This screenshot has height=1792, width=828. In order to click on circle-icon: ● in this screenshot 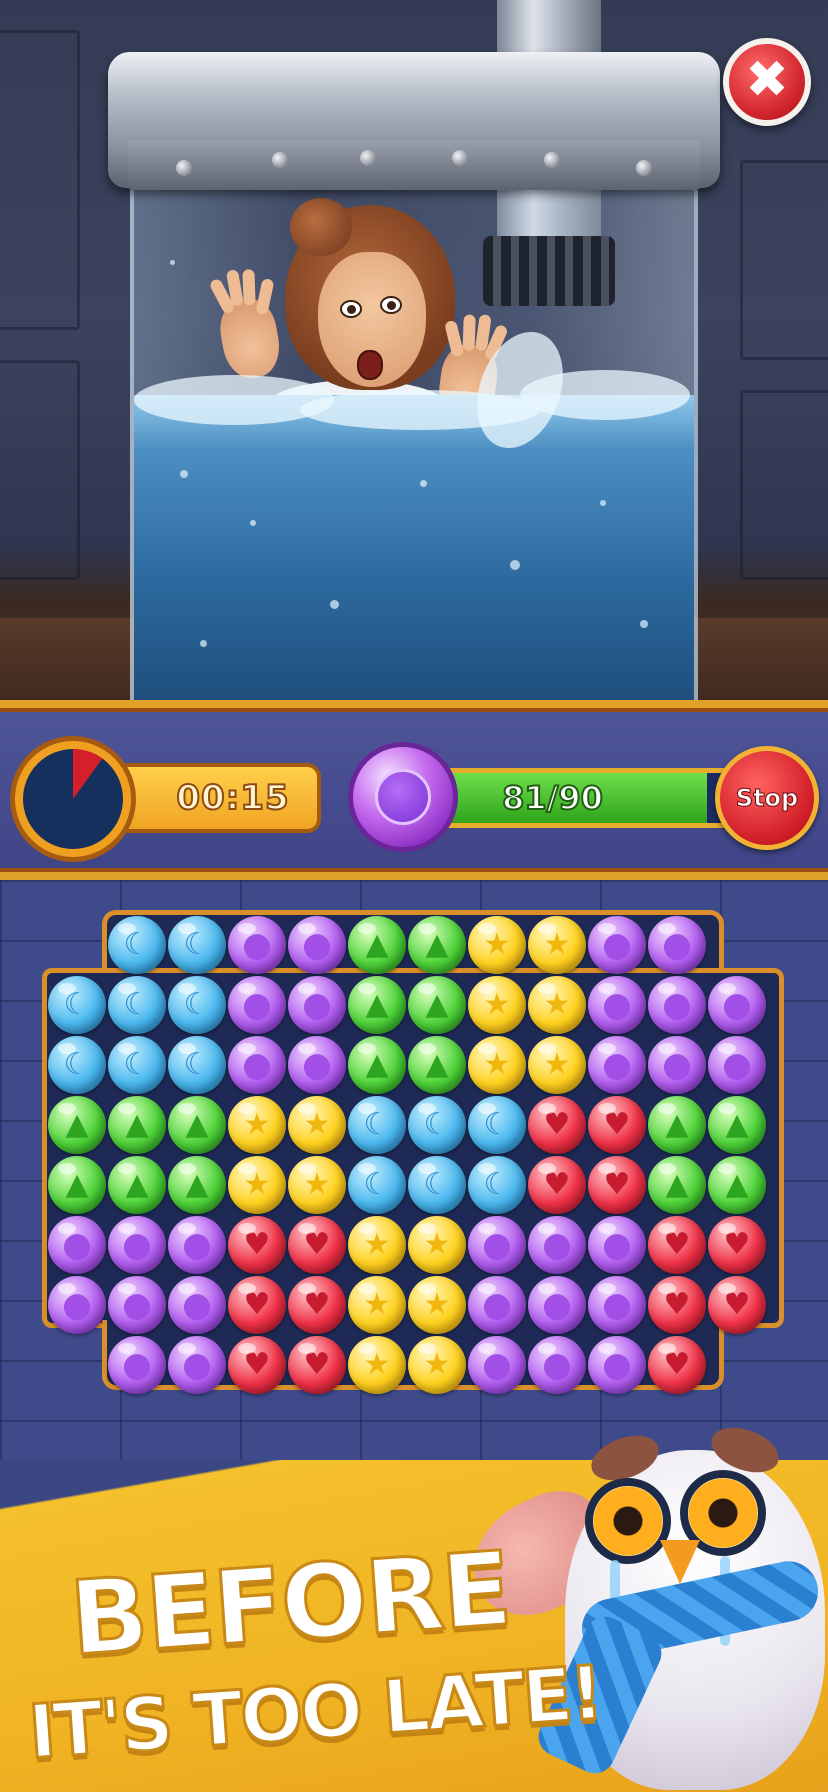, I will do `click(557, 1305)`.